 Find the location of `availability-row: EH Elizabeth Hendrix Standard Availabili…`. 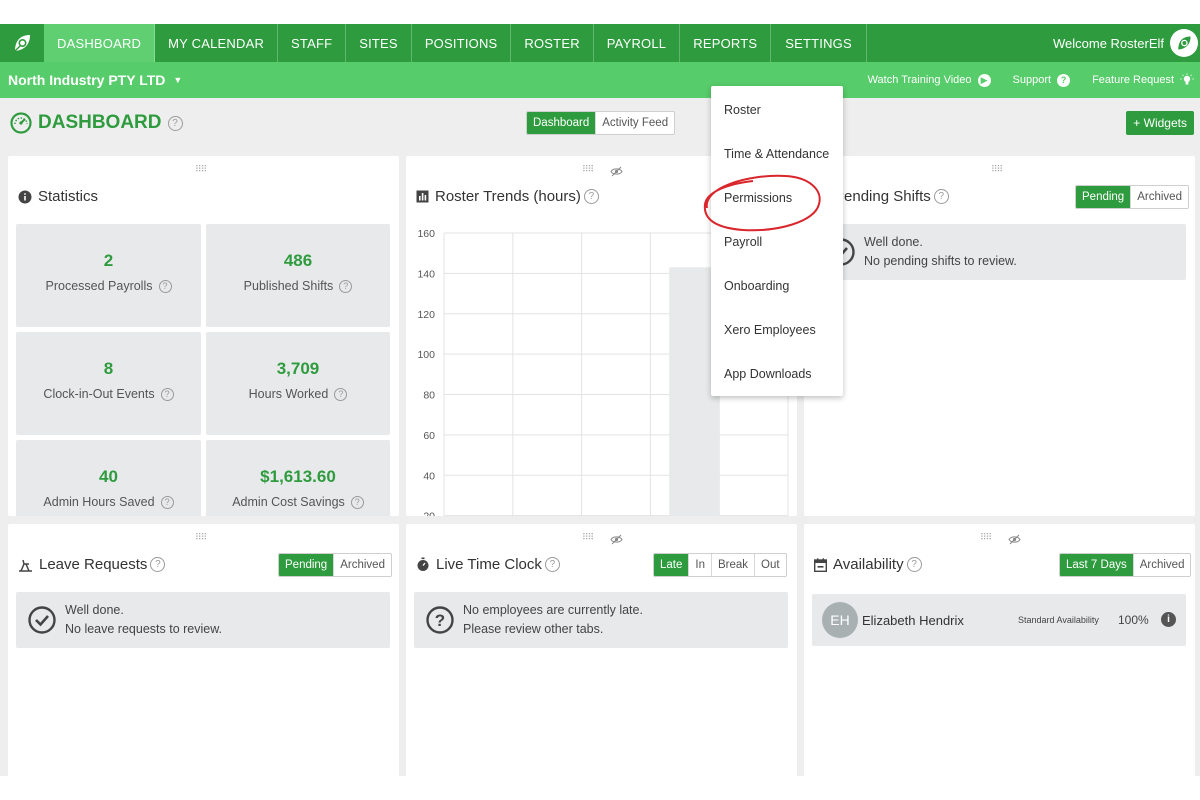

availability-row: EH Elizabeth Hendrix Standard Availabili… is located at coordinates (999, 620).